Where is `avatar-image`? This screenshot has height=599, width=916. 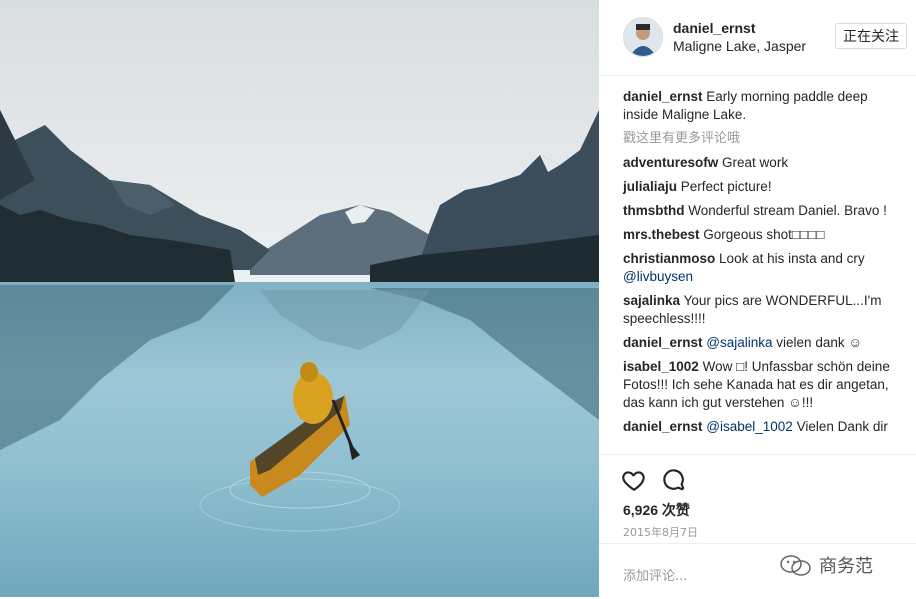 avatar-image is located at coordinates (643, 37).